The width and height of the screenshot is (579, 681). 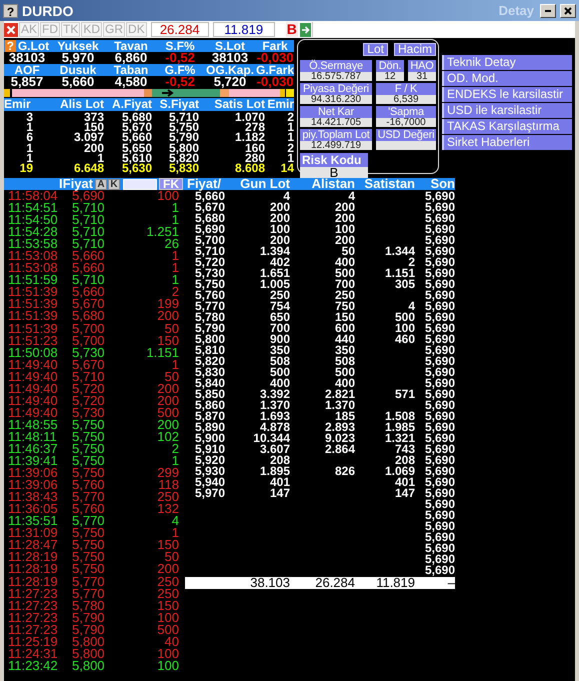 What do you see at coordinates (344, 229) in the screenshot?
I see `table-cell-text: 100` at bounding box center [344, 229].